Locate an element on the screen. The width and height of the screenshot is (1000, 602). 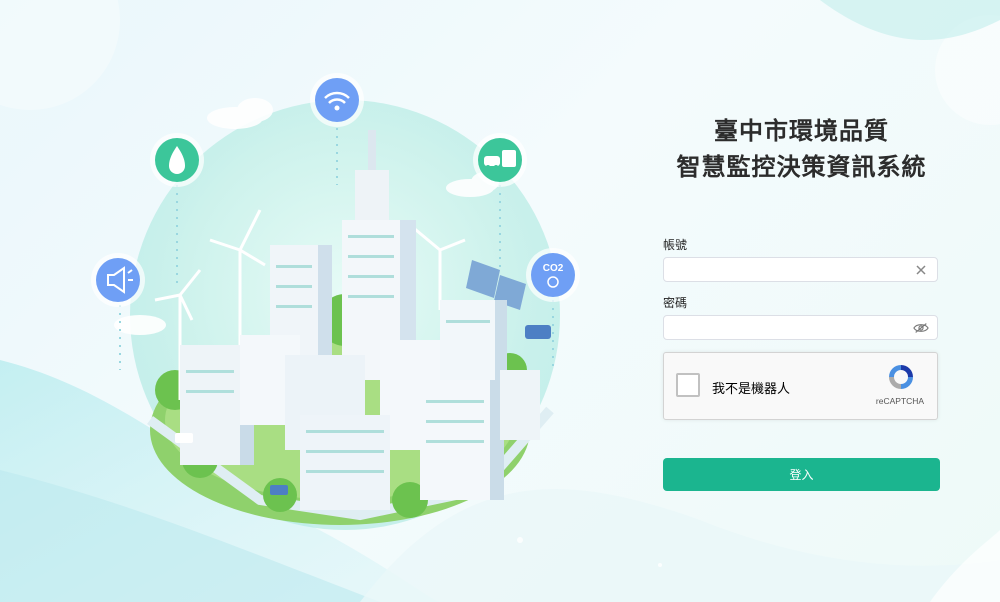
recaptcha-checkbox is located at coordinates (688, 385).